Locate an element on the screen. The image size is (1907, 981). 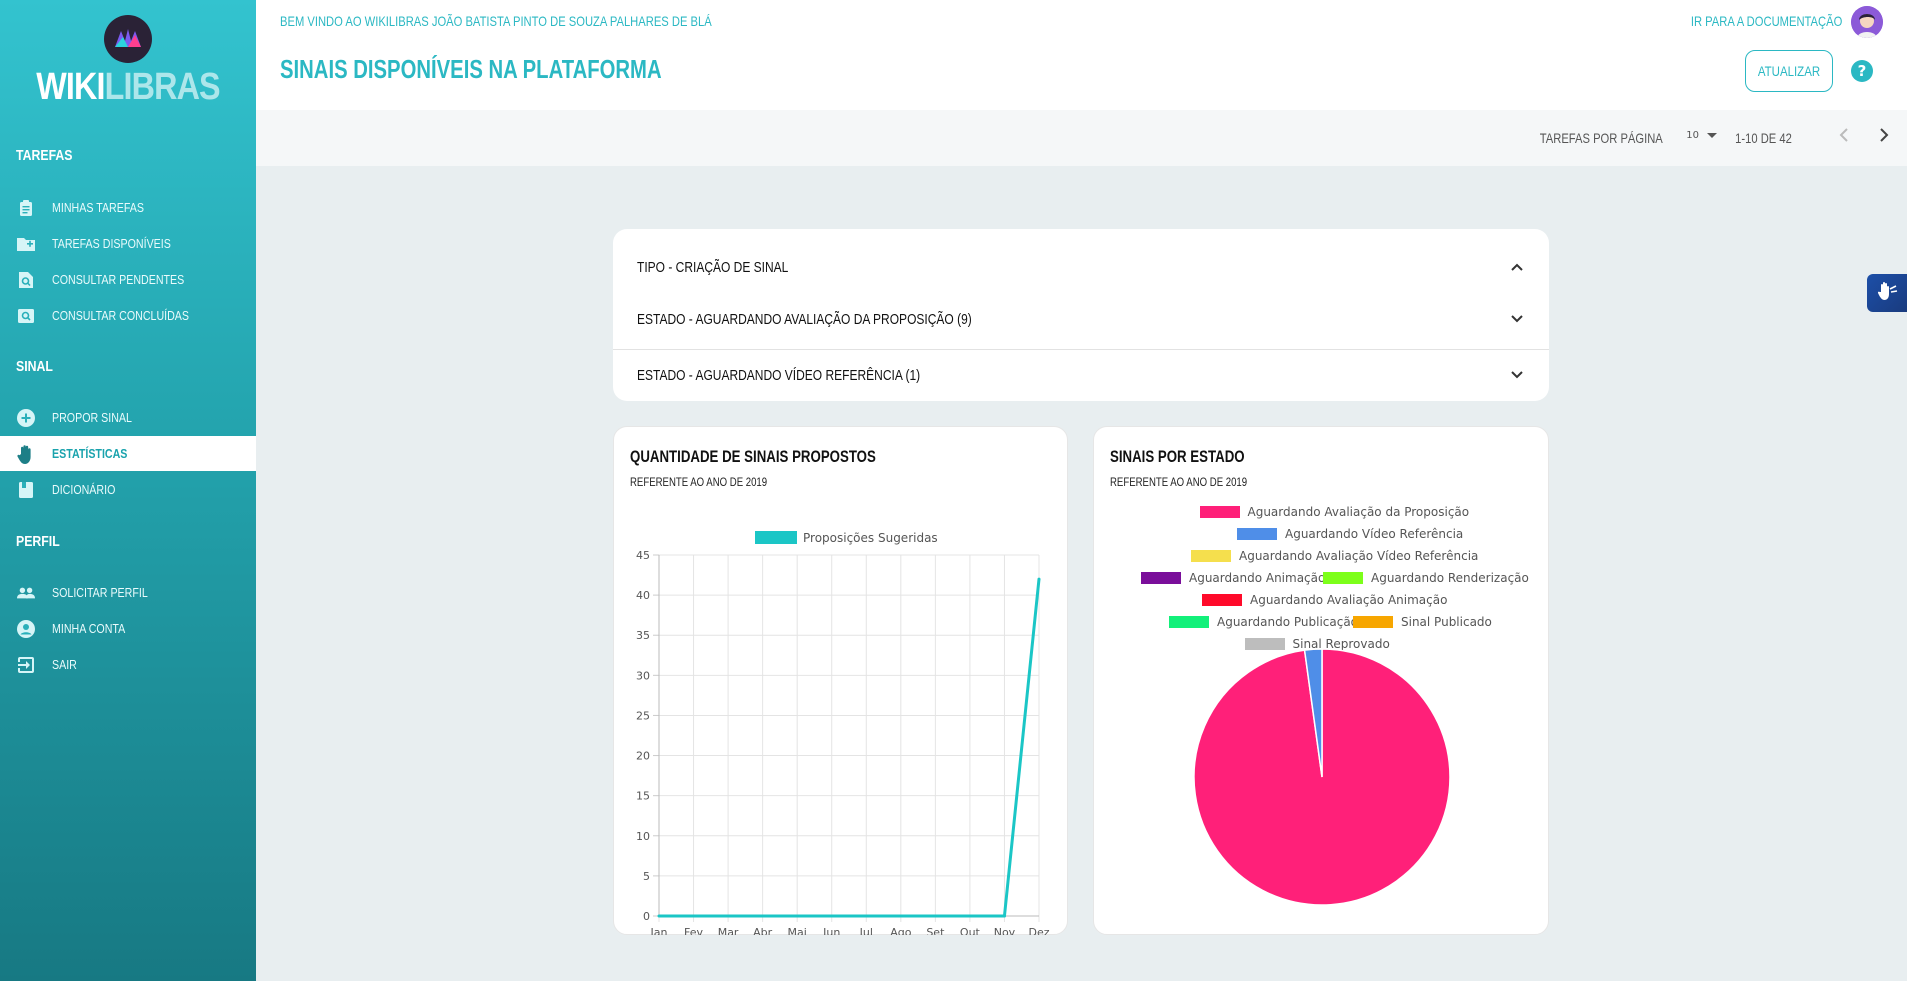
legend-label: Aguardando Avaliação Vídeo Referência is located at coordinates (1359, 556).